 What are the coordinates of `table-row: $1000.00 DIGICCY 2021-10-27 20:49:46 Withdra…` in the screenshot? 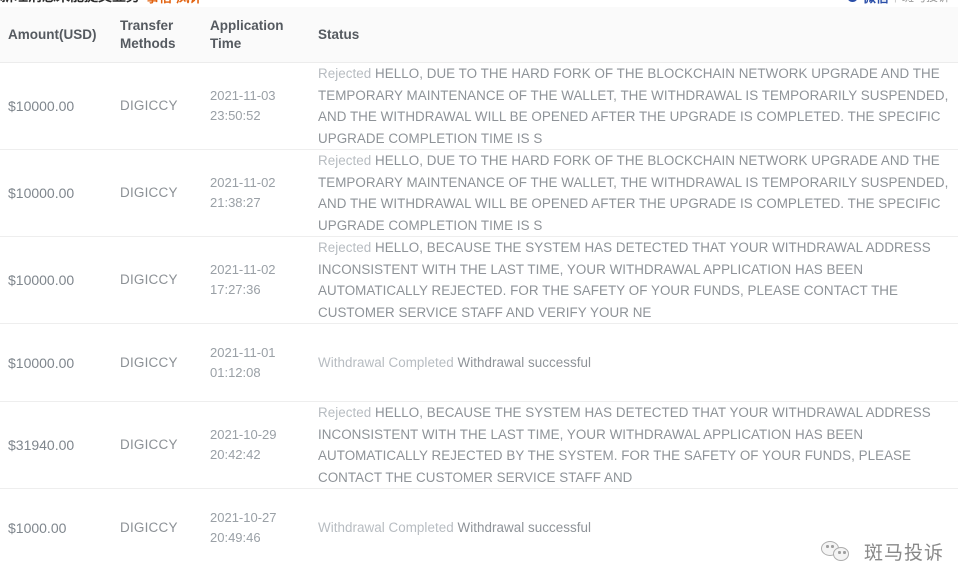 It's located at (479, 528).